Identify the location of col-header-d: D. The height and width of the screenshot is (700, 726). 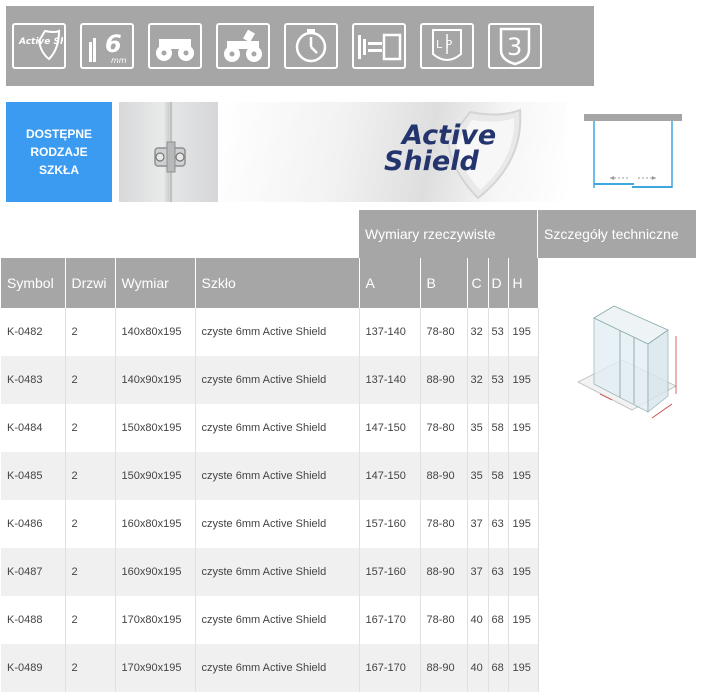
(498, 283).